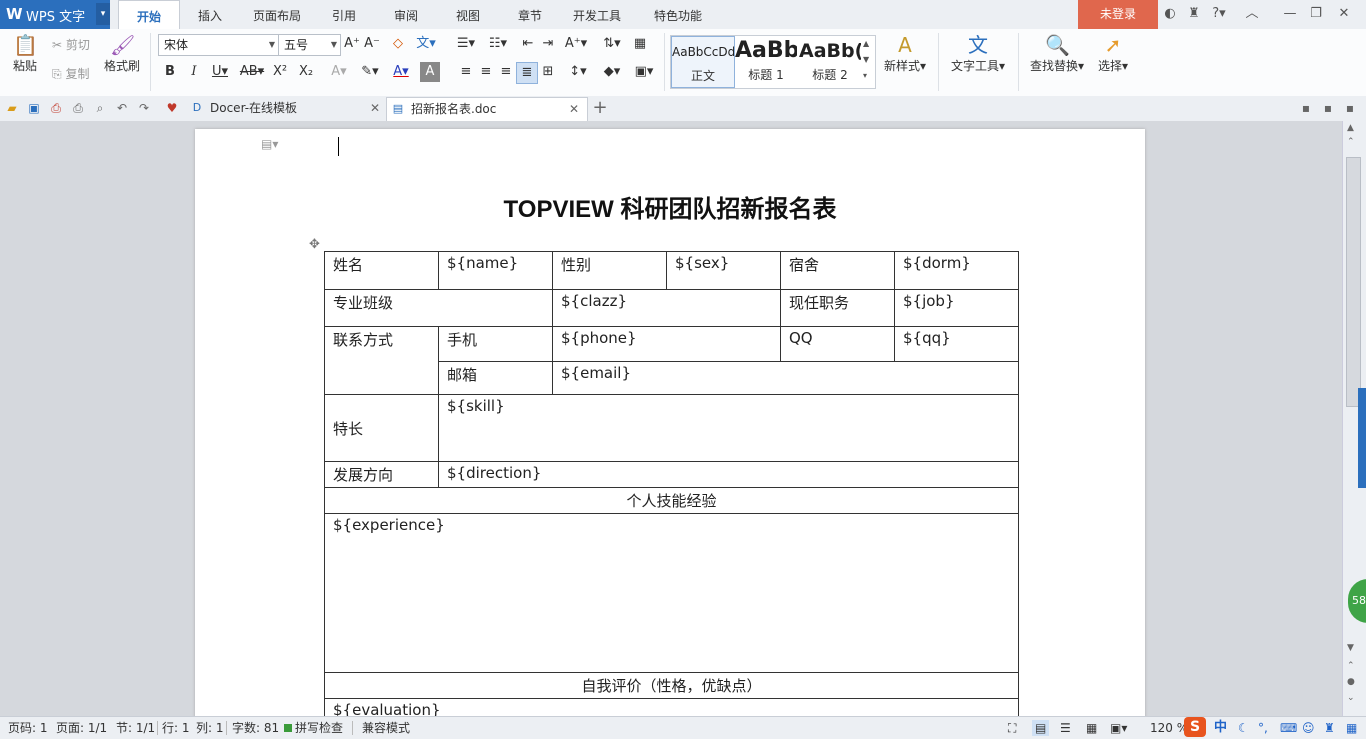 The height and width of the screenshot is (739, 1366). I want to click on redo-icon: ↷, so click(144, 108).